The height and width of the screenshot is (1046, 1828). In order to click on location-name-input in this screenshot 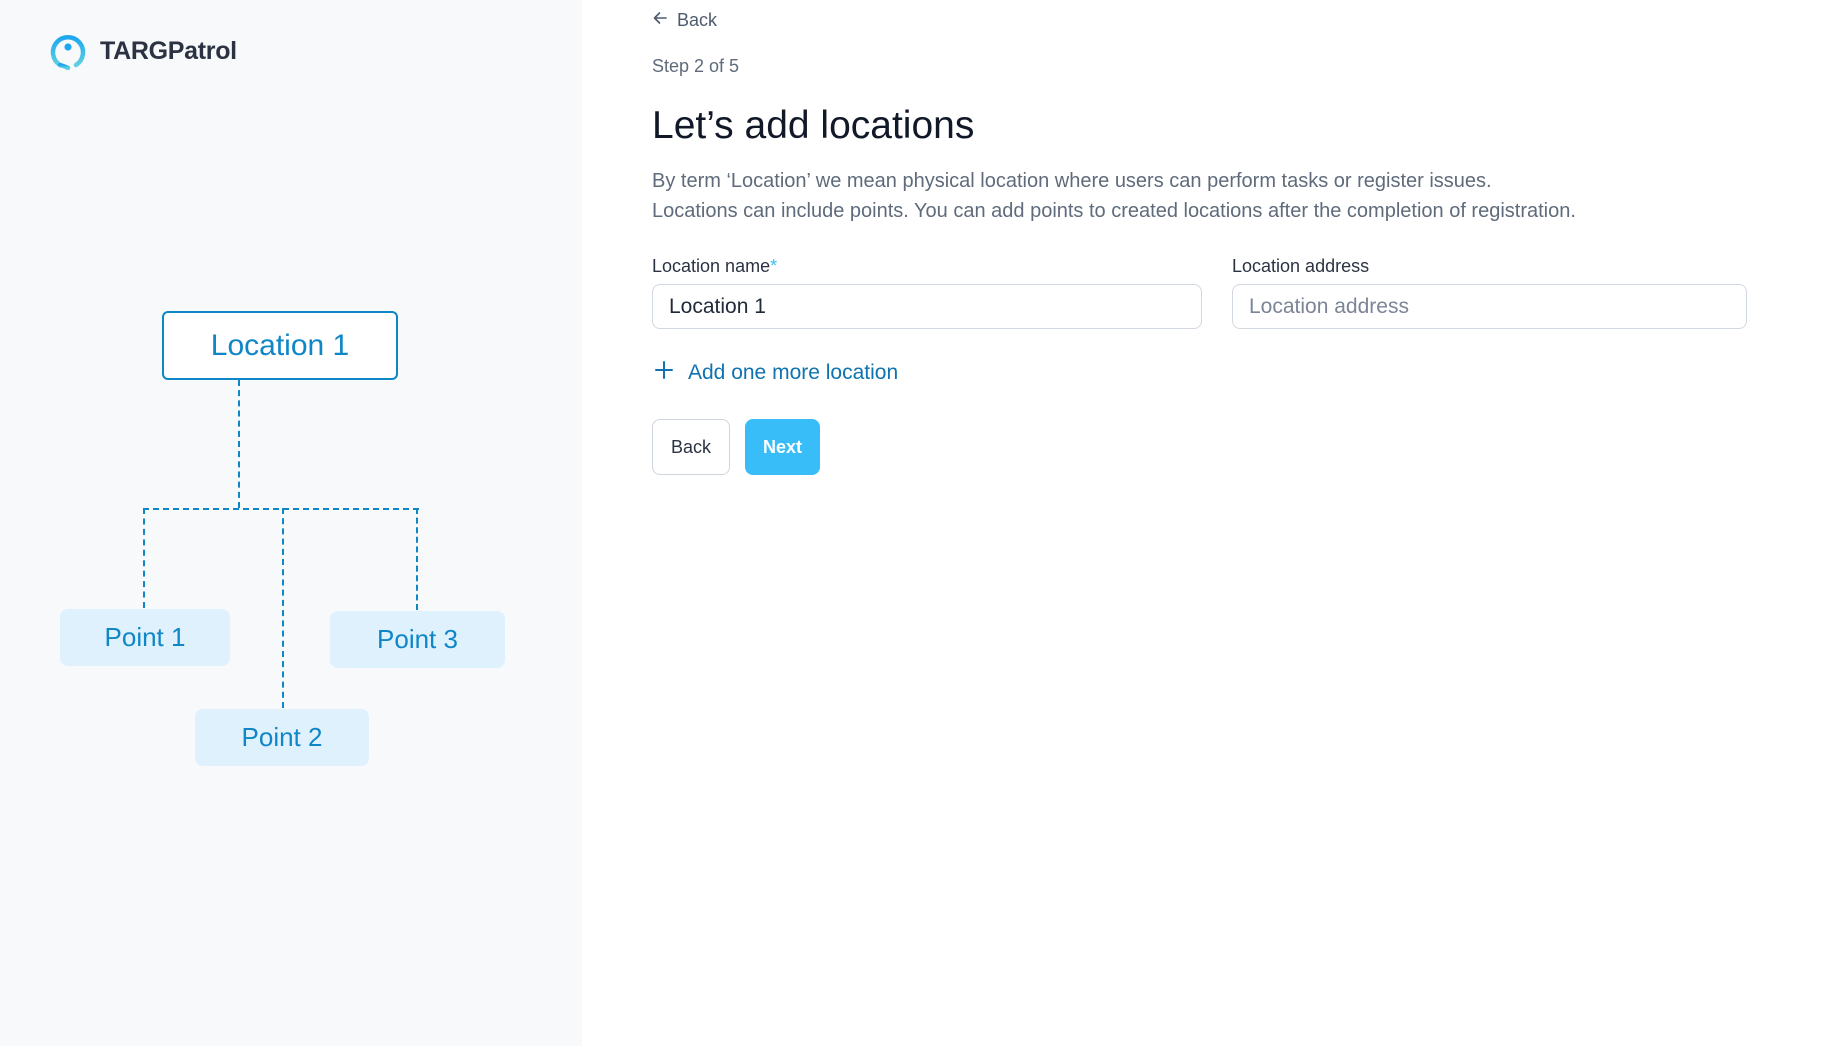, I will do `click(927, 306)`.